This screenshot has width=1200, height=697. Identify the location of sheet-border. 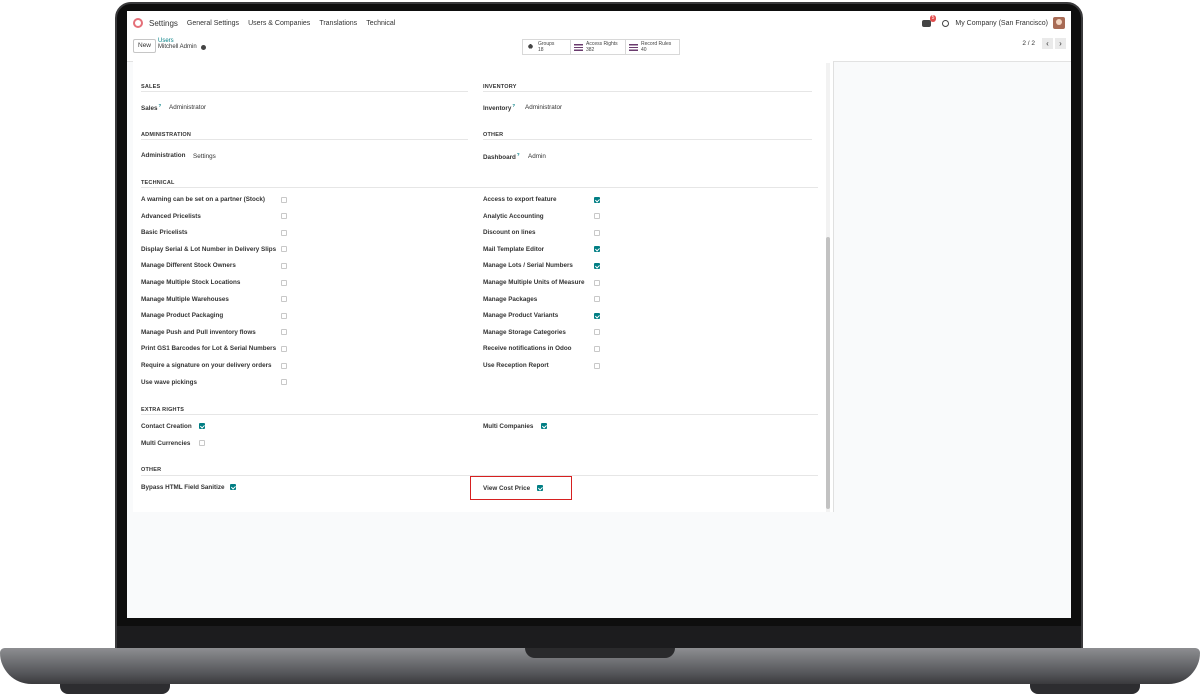
(833, 286).